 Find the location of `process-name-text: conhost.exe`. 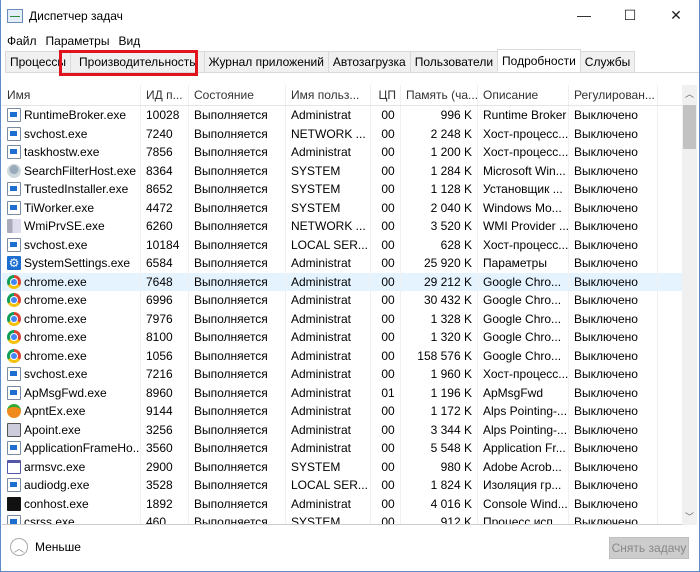

process-name-text: conhost.exe is located at coordinates (56, 503).